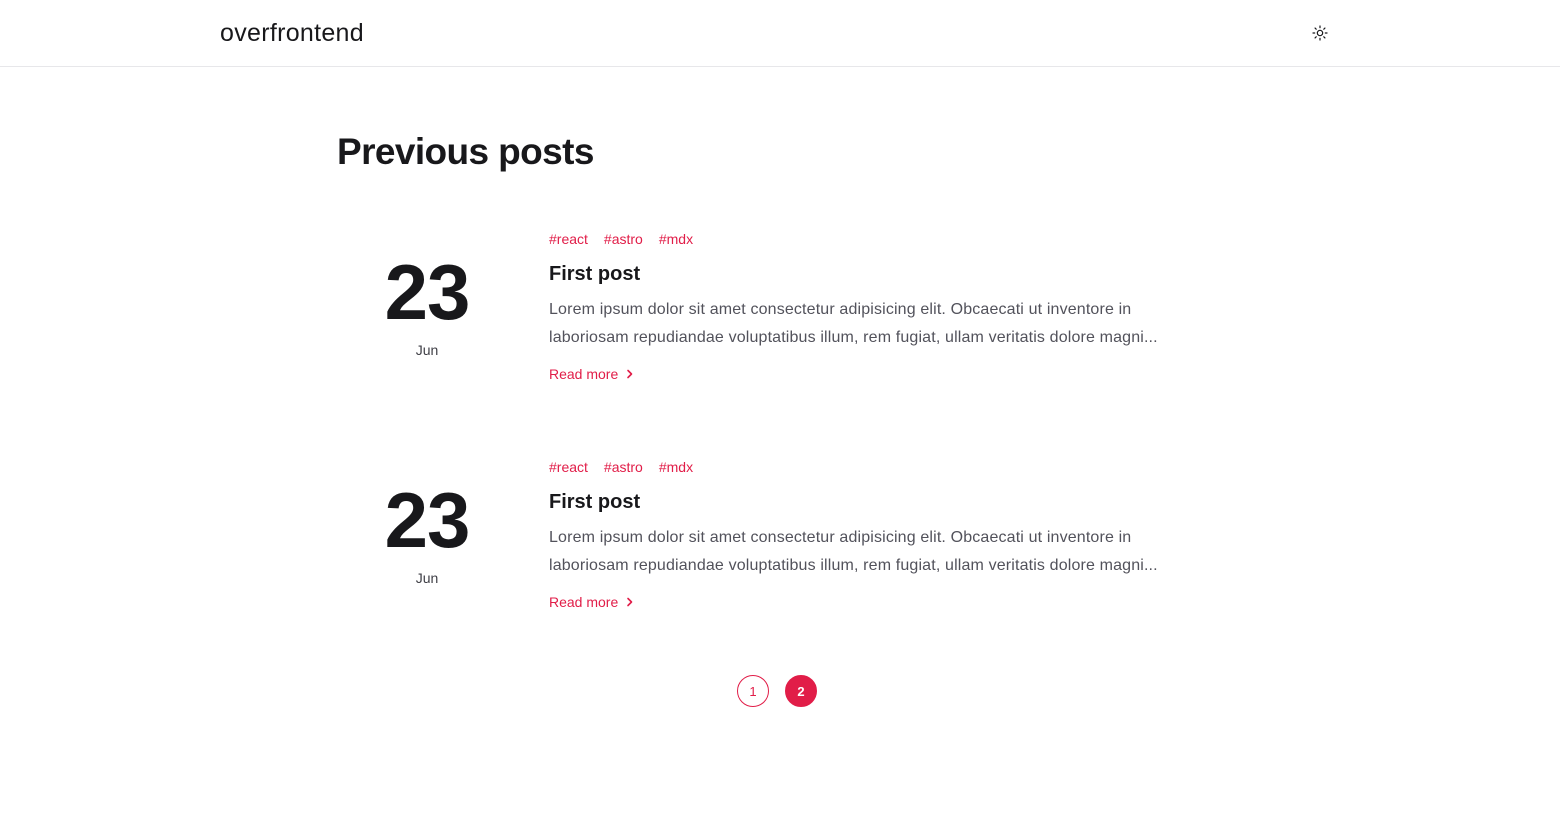 The width and height of the screenshot is (1560, 819). What do you see at coordinates (777, 691) in the screenshot?
I see `pagination: 1 2` at bounding box center [777, 691].